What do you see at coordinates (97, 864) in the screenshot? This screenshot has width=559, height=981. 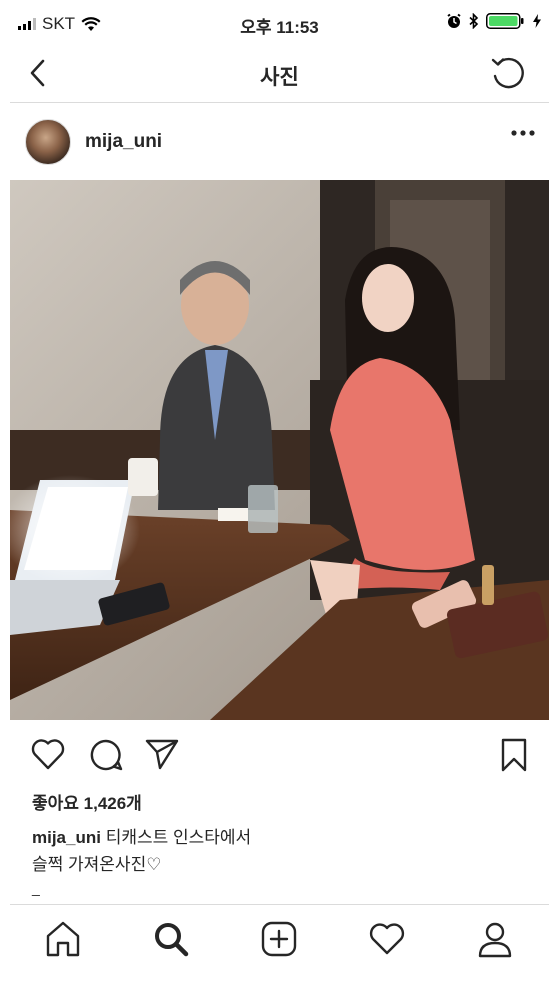 I see `caption-line-2: 슬쩍 가져온사진♡` at bounding box center [97, 864].